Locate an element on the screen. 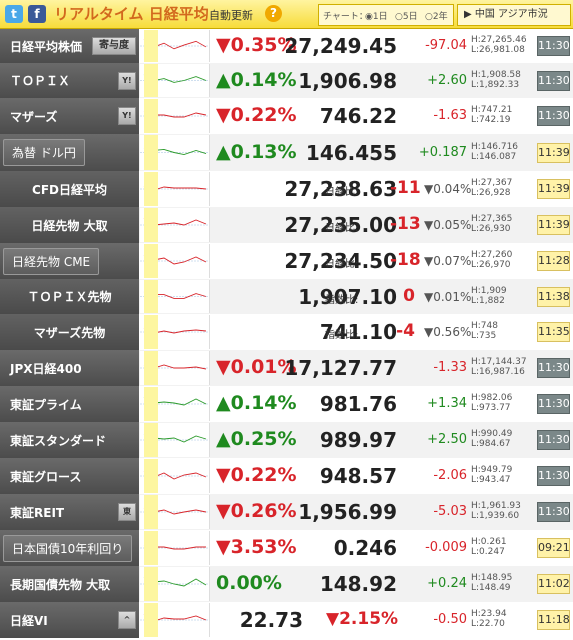 This screenshot has height=640, width=573. row-label: 長期国債先物 大取 is located at coordinates (69, 584).